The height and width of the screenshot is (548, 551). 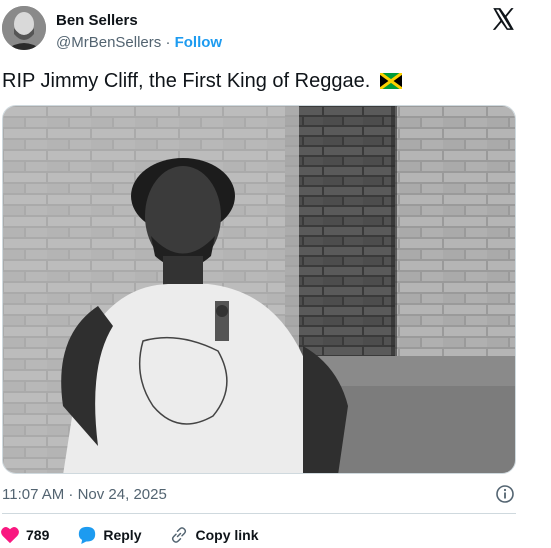 I want to click on follow-button: Follow, so click(x=199, y=42).